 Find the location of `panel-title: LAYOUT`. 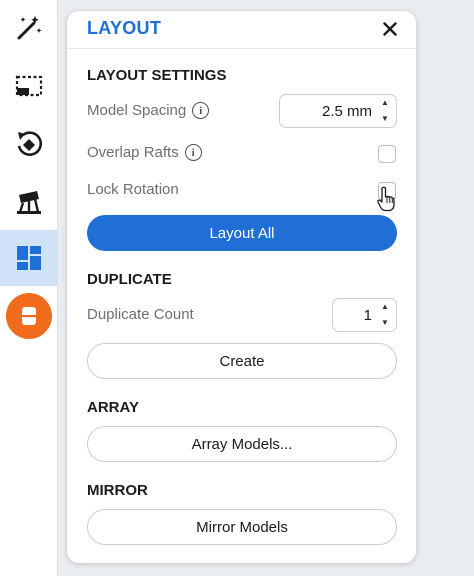

panel-title: LAYOUT is located at coordinates (124, 28).